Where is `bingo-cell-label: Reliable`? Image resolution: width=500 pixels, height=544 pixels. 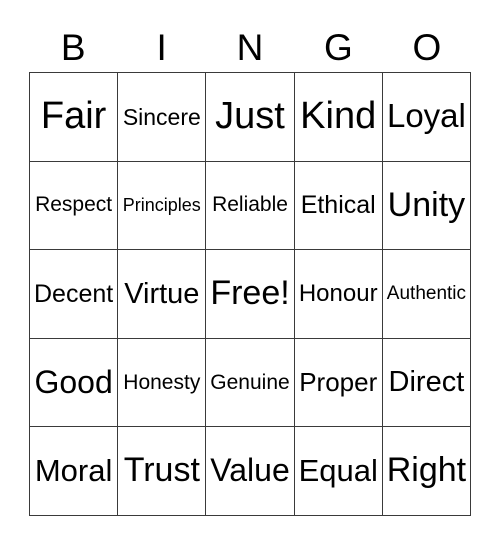 bingo-cell-label: Reliable is located at coordinates (250, 205).